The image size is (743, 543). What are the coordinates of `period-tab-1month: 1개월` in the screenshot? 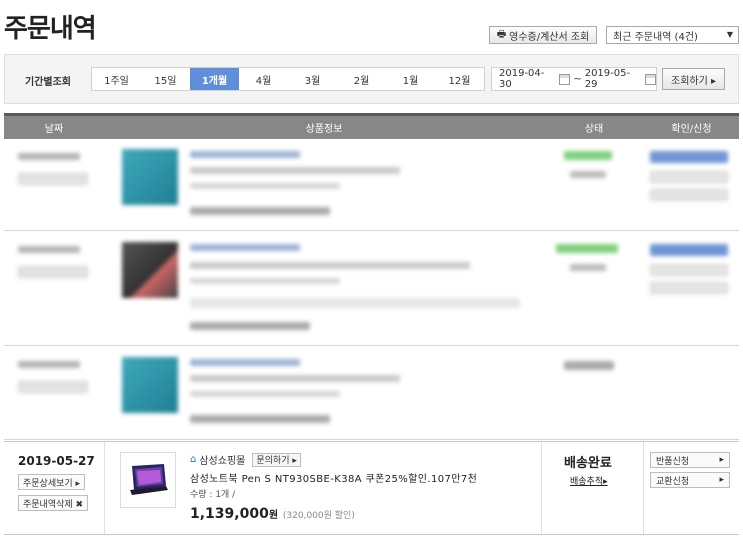 It's located at (214, 79).